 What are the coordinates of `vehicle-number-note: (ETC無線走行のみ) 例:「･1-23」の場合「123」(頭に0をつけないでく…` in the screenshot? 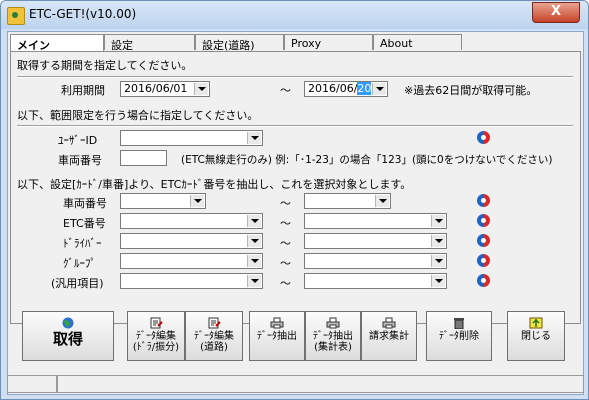 It's located at (367, 160).